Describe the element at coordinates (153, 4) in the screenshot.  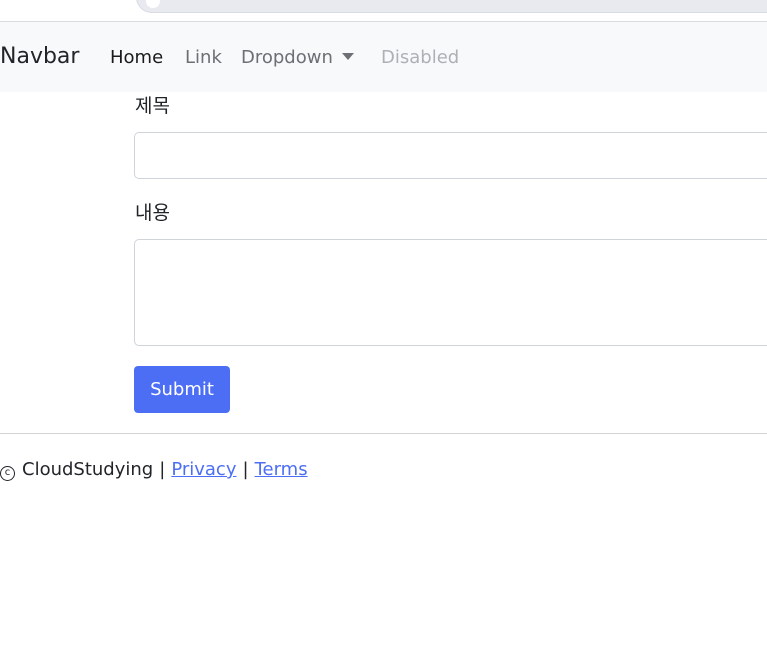
I see `search-icon` at that location.